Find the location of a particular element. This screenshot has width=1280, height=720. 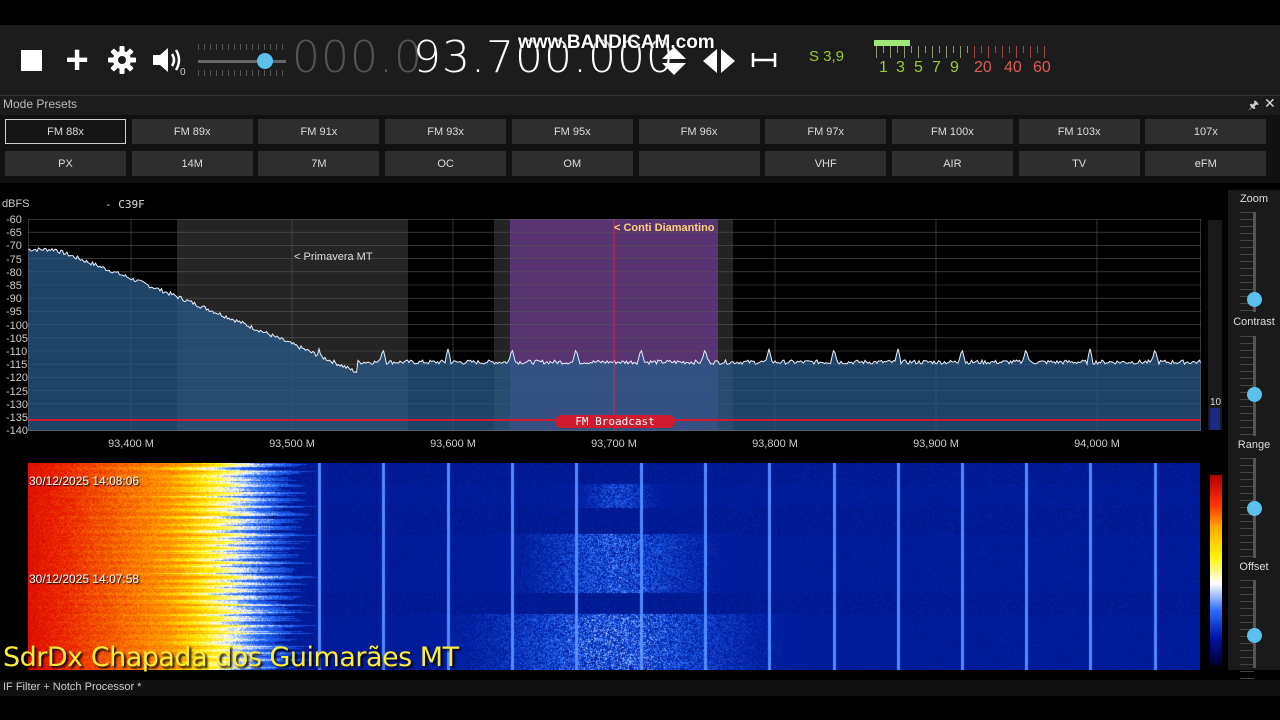

plus-icon: + is located at coordinates (77, 60).